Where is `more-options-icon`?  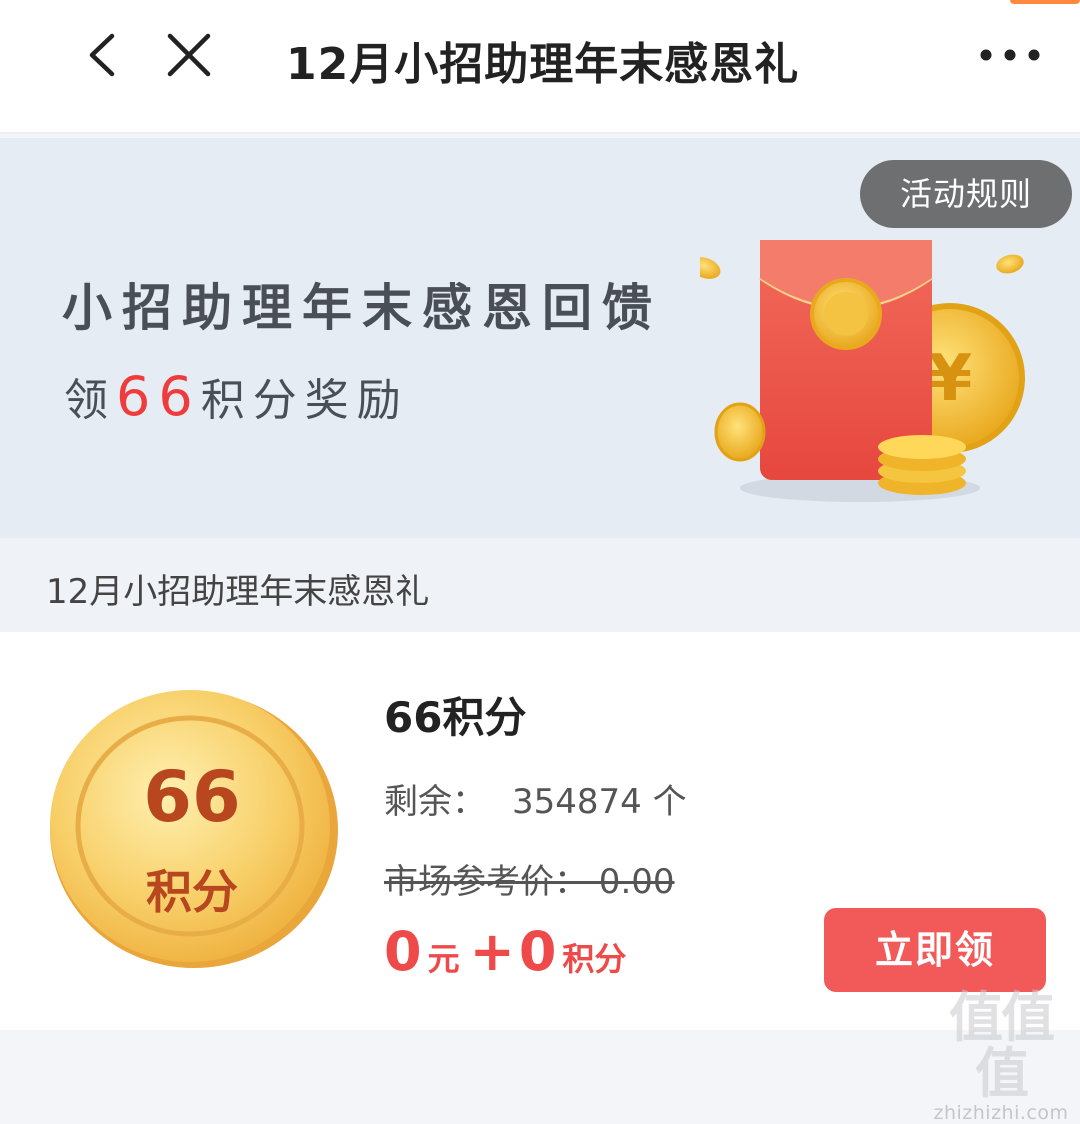 more-options-icon is located at coordinates (1010, 55).